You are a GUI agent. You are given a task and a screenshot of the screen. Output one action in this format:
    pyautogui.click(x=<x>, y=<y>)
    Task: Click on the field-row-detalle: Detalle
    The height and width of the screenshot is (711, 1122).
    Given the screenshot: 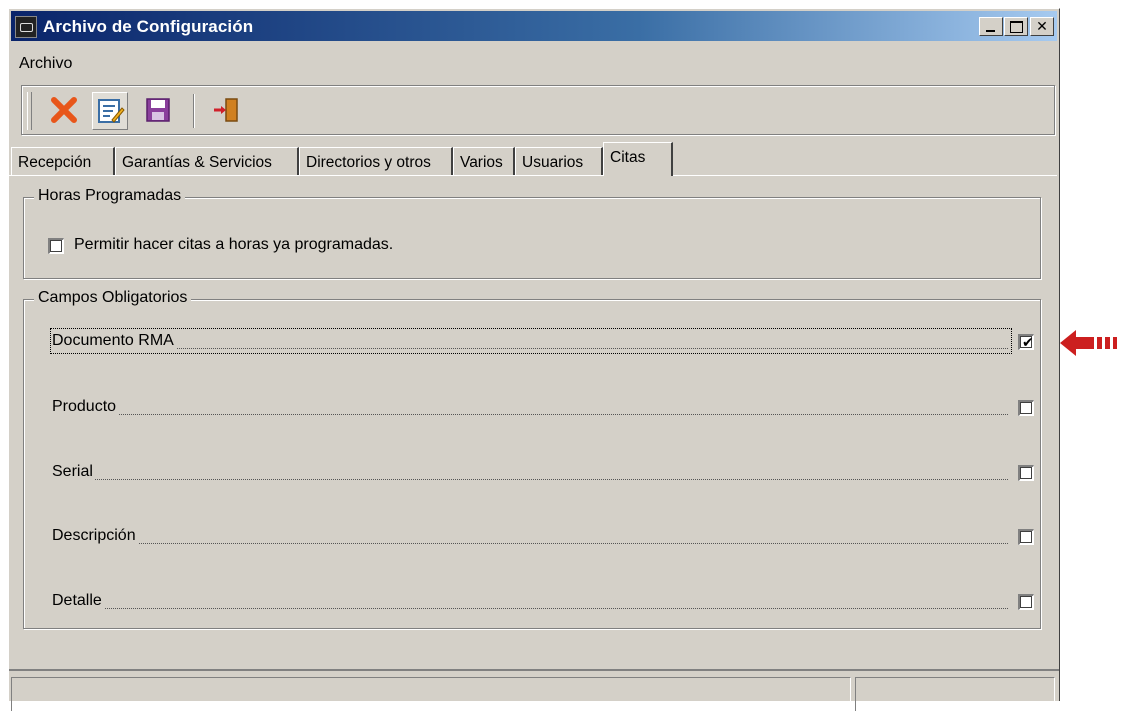 What is the action you would take?
    pyautogui.click(x=543, y=602)
    